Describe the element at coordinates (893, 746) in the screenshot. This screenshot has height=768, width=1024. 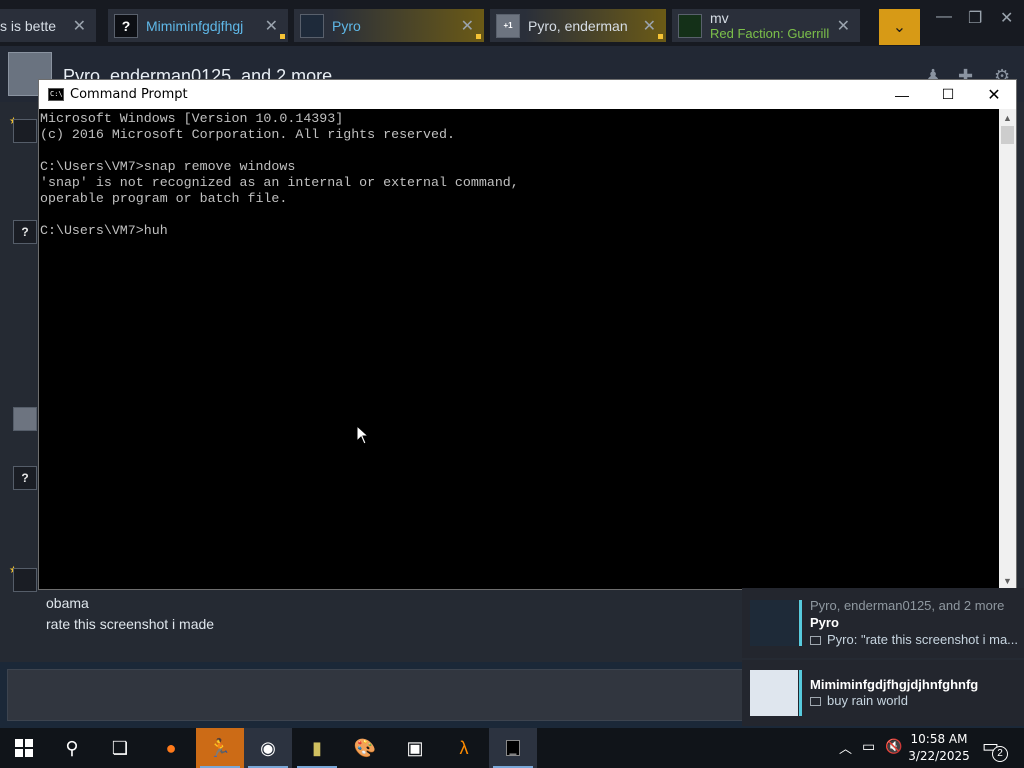
I see `volume-muted-icon: 🔇` at that location.